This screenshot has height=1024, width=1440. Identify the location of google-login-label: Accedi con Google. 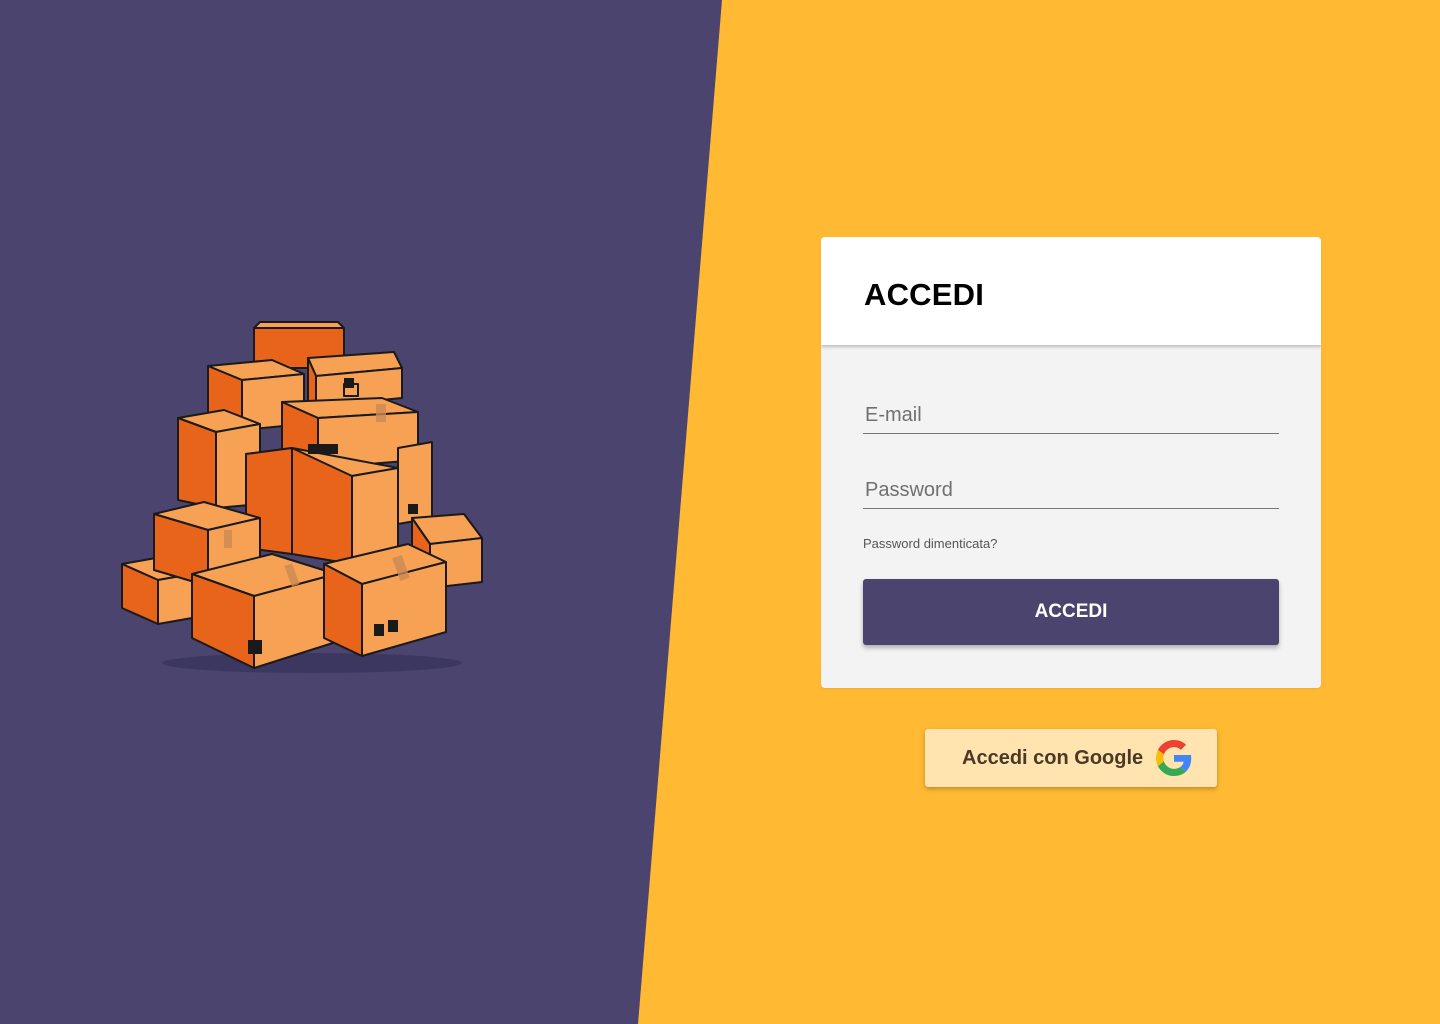
(1053, 758).